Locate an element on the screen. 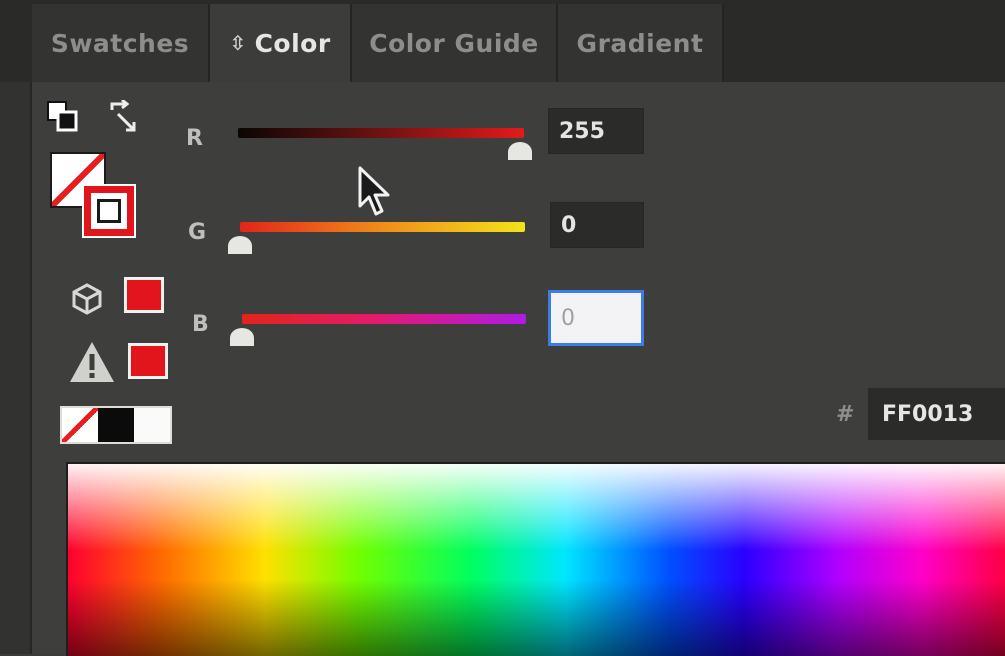 The height and width of the screenshot is (656, 1005). channel-label-b: B is located at coordinates (200, 324).